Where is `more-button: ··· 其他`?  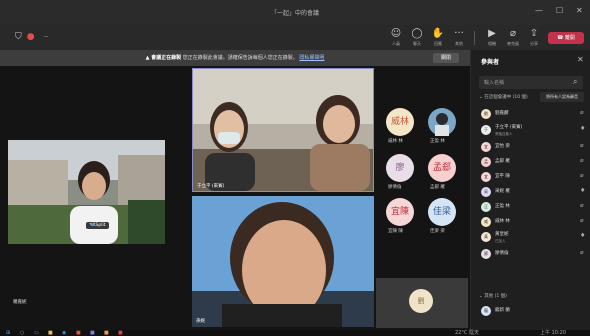
more-button: ··· 其他 is located at coordinates (459, 37).